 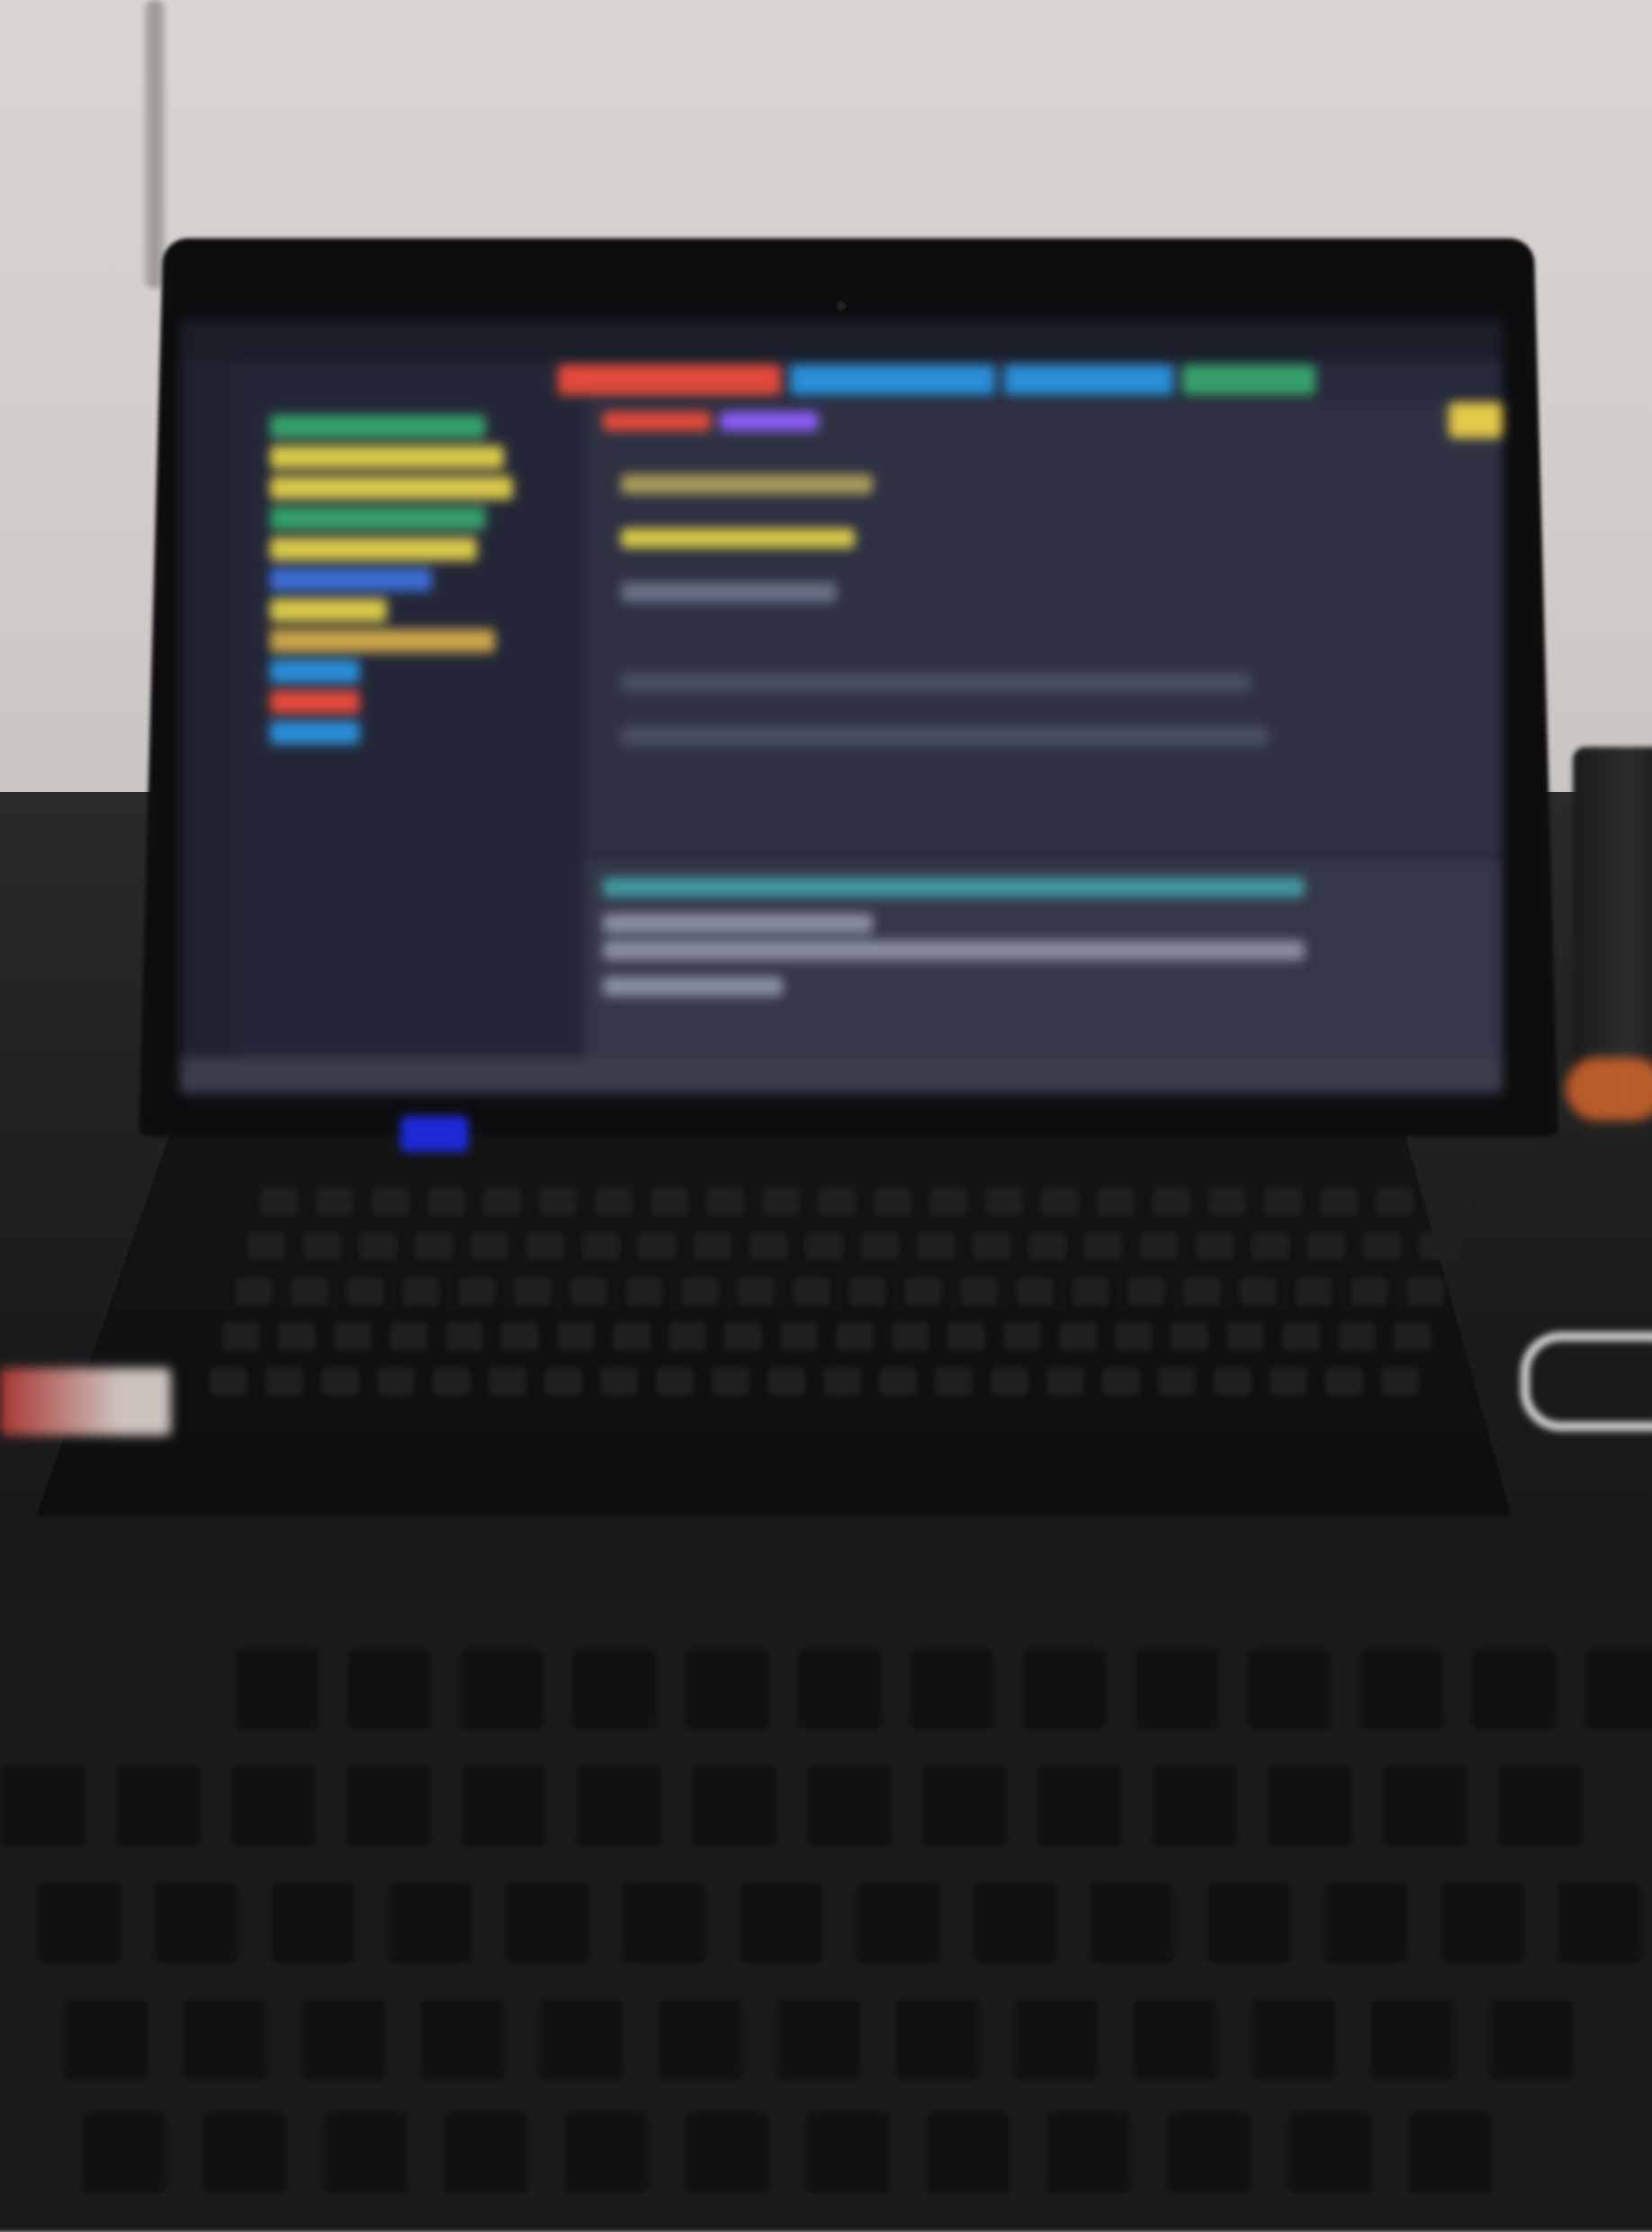 I want to click on webcam-icon, so click(x=841, y=306).